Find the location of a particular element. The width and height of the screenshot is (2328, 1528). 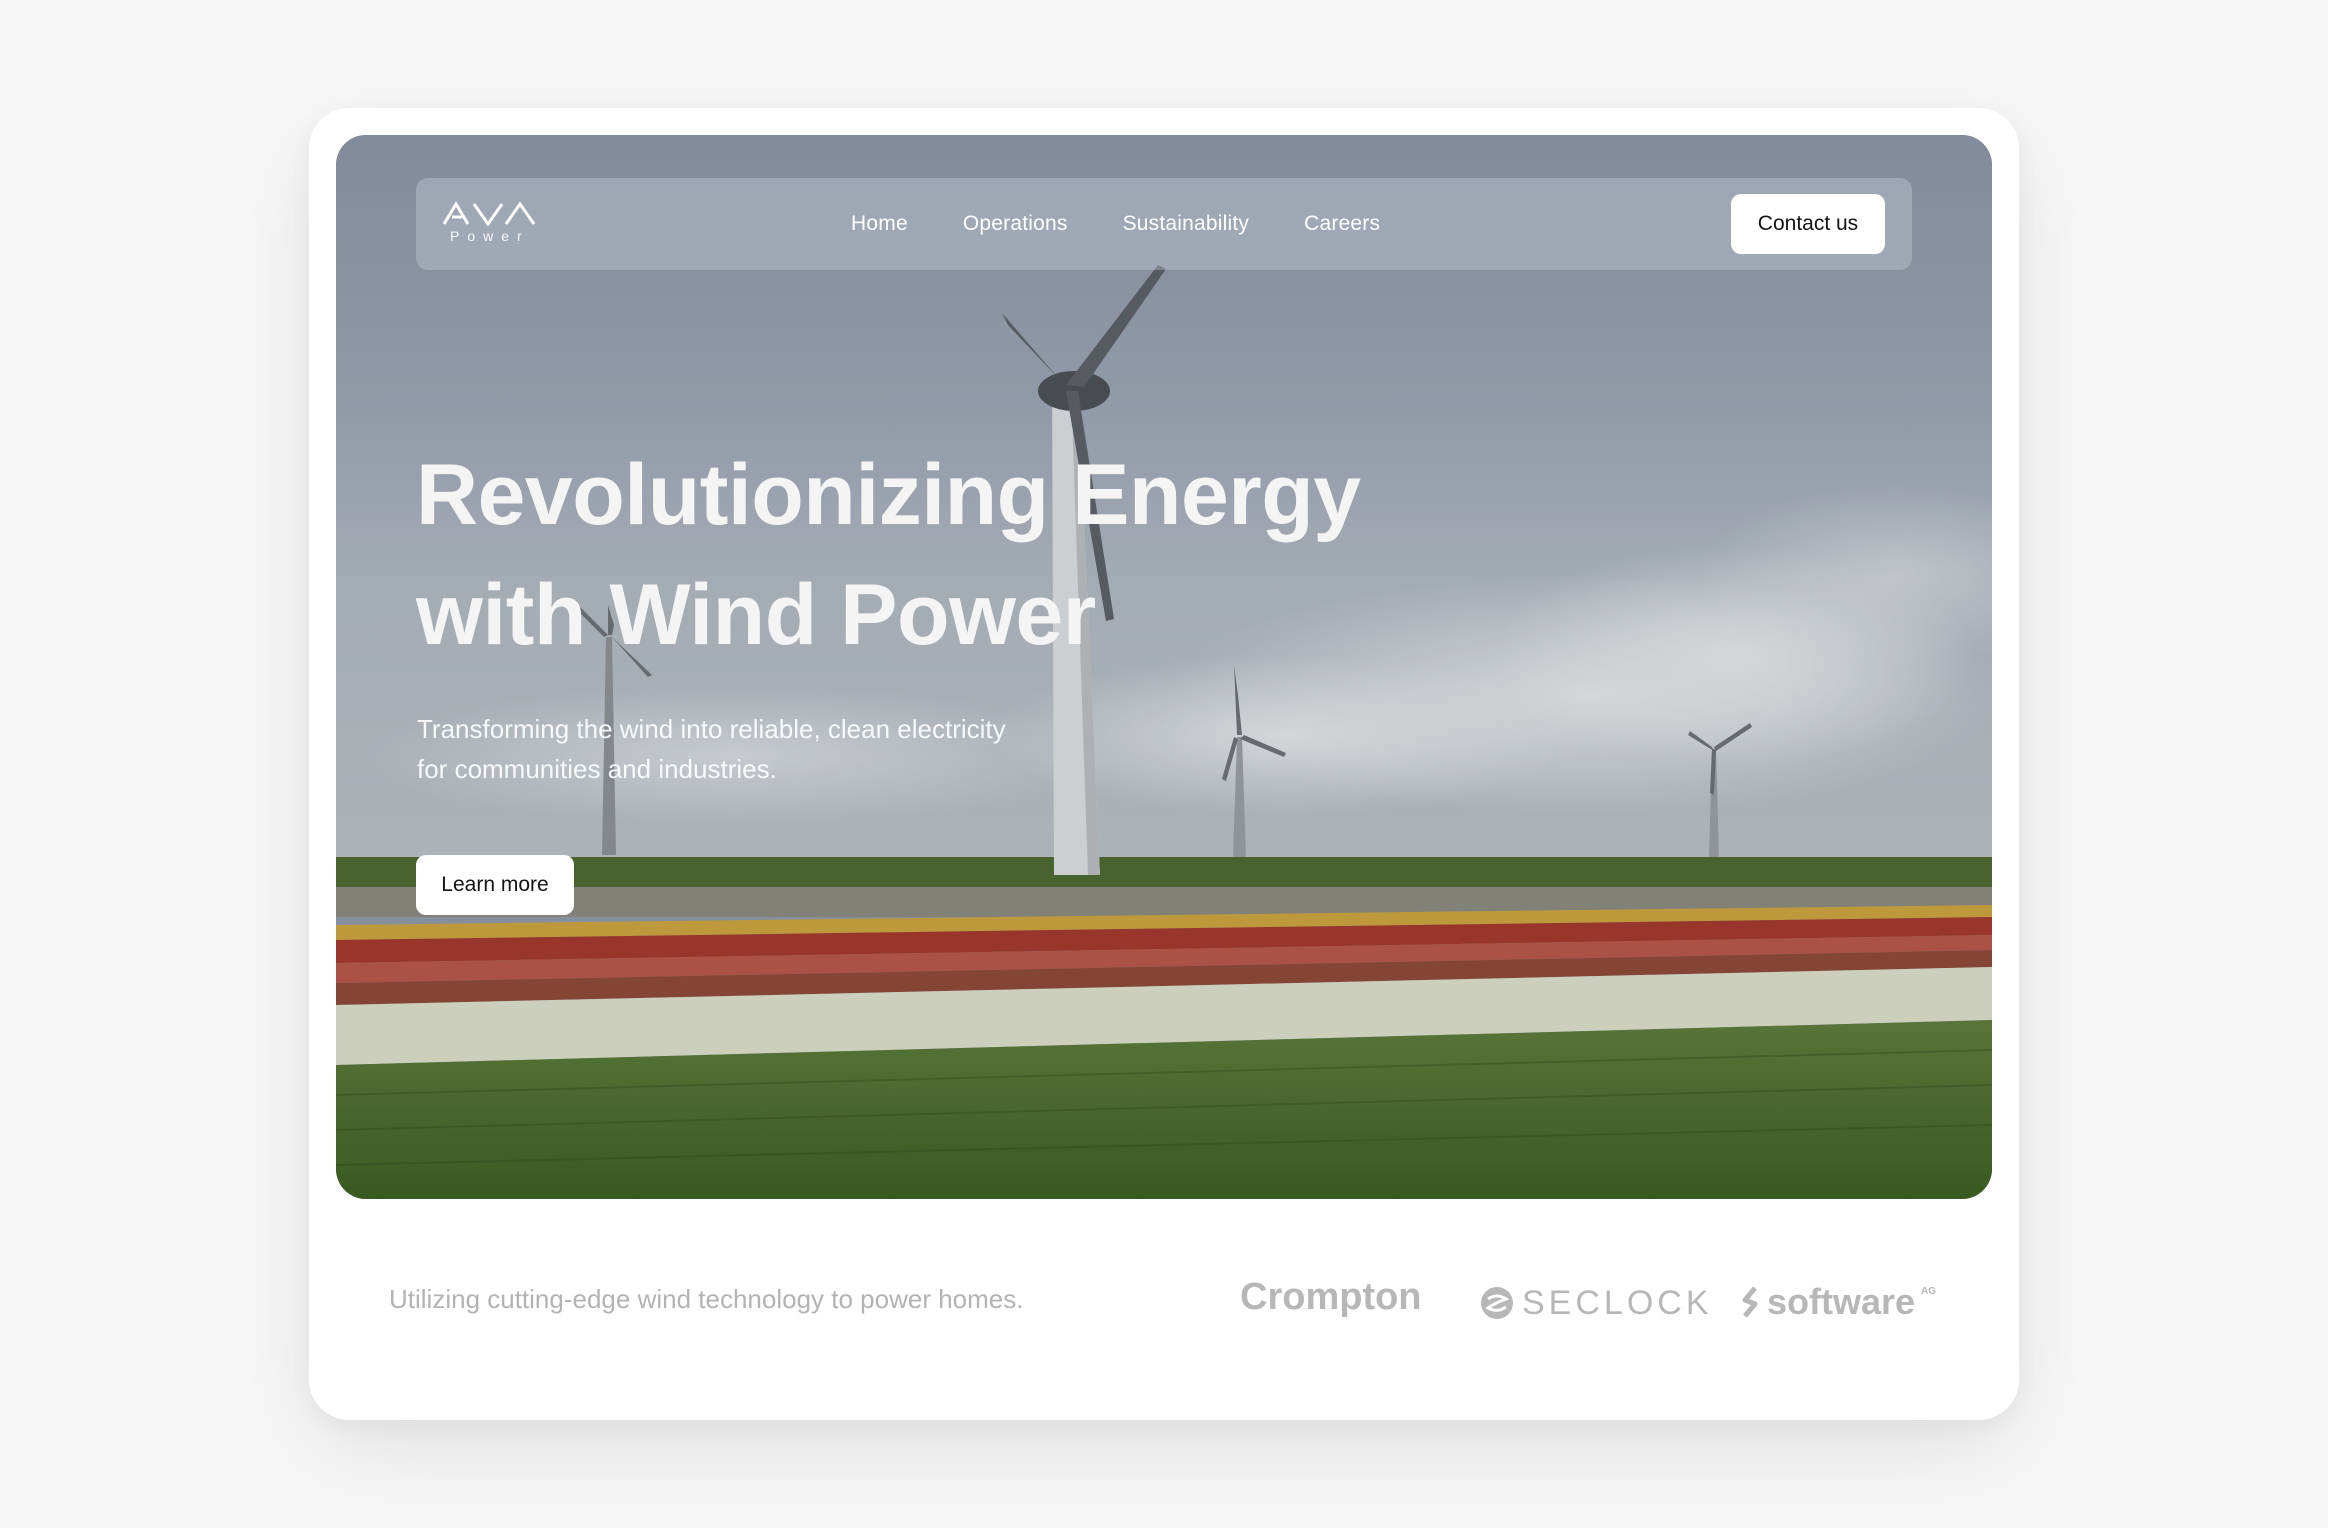

logo-subtext: Power is located at coordinates (490, 236).